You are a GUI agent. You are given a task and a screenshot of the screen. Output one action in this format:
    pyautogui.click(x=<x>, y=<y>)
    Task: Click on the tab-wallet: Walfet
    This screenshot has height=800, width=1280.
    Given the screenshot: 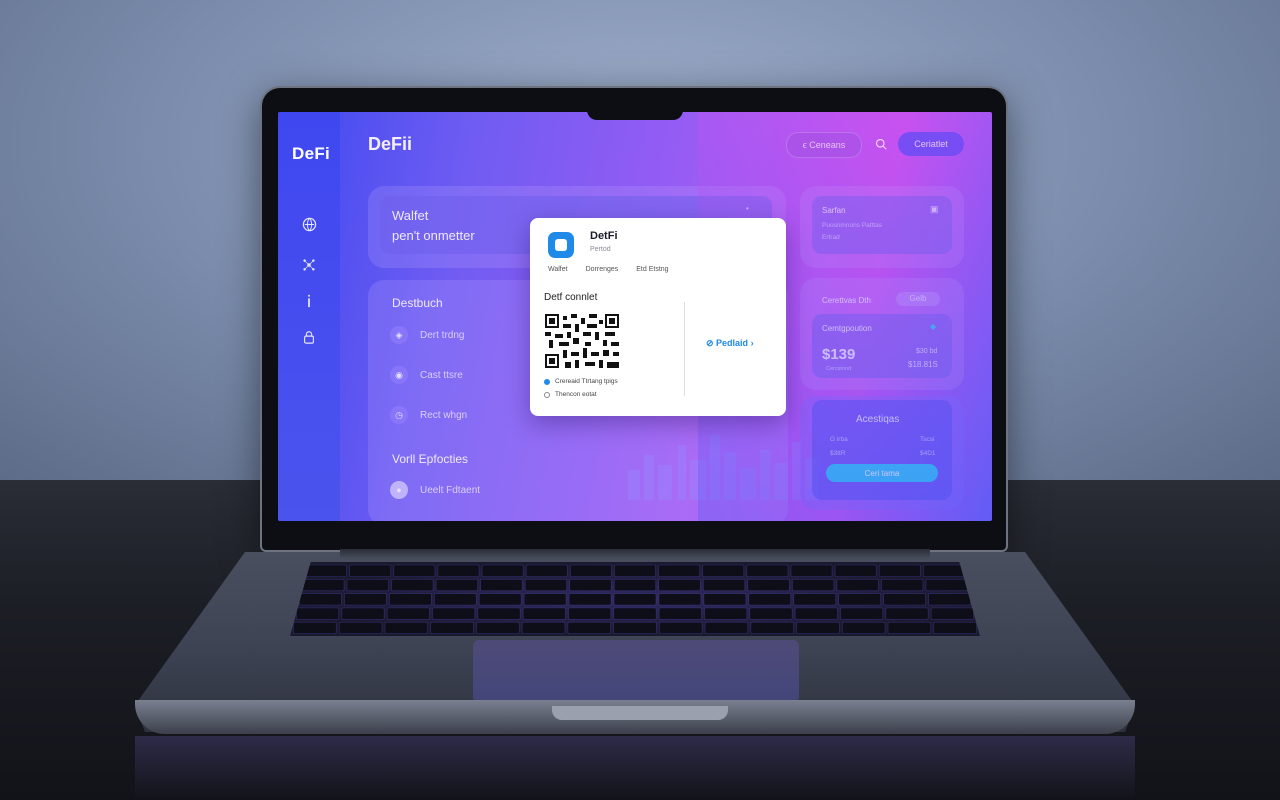 What is the action you would take?
    pyautogui.click(x=558, y=269)
    